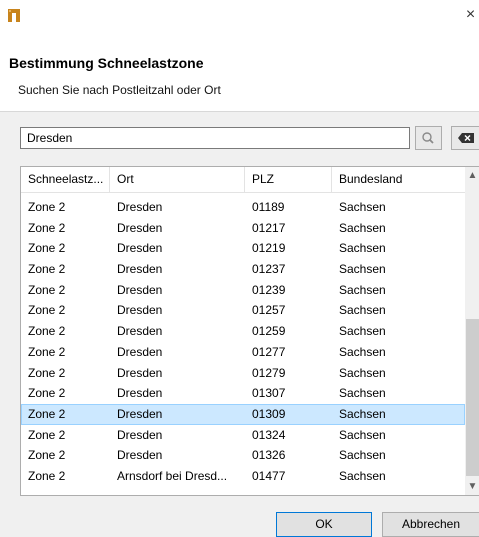  I want to click on dialog-subtitle: Suchen Sie nach Postleitzahl oder Ort, so click(119, 90).